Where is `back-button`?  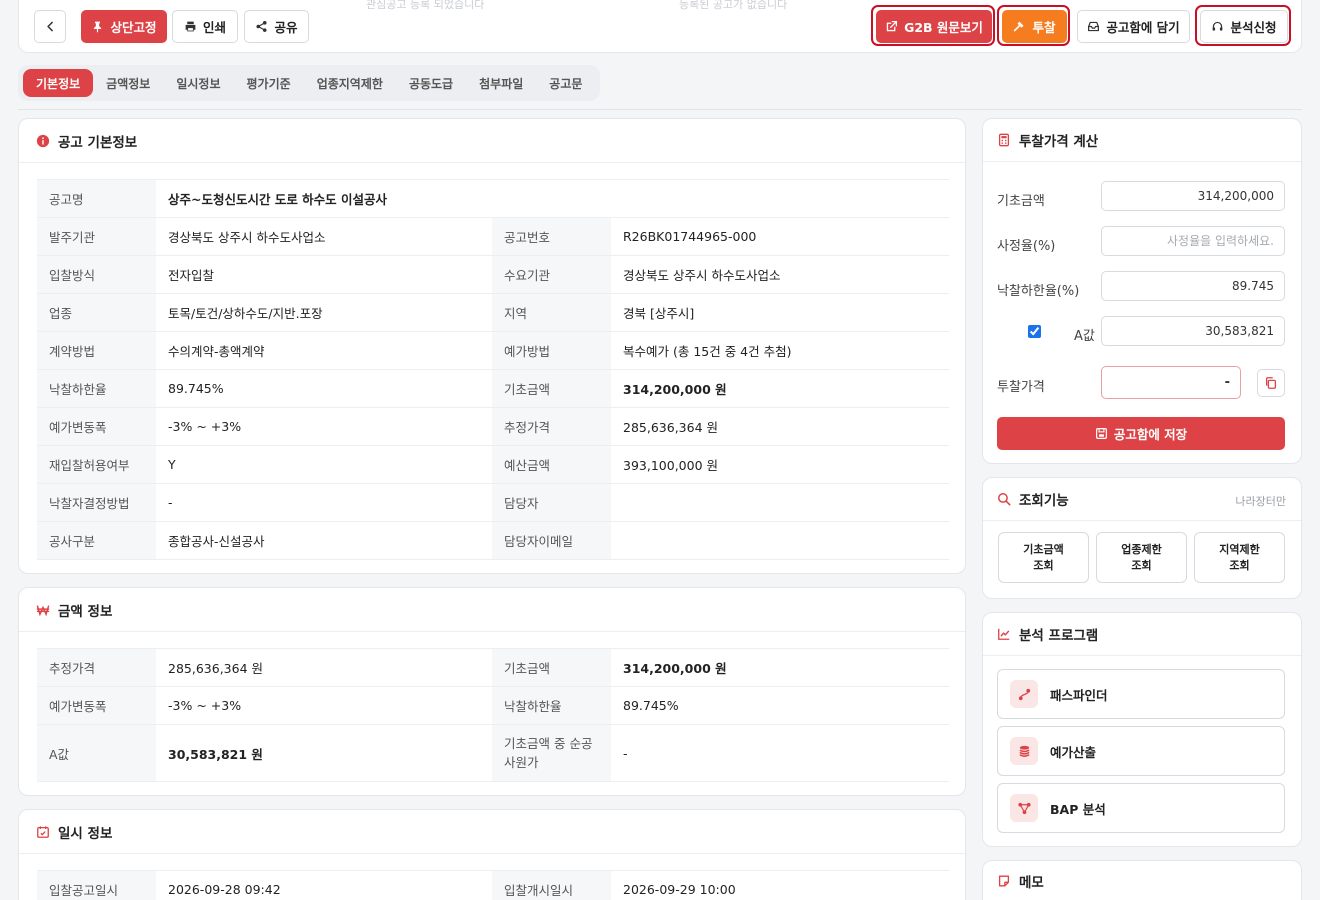 back-button is located at coordinates (50, 26).